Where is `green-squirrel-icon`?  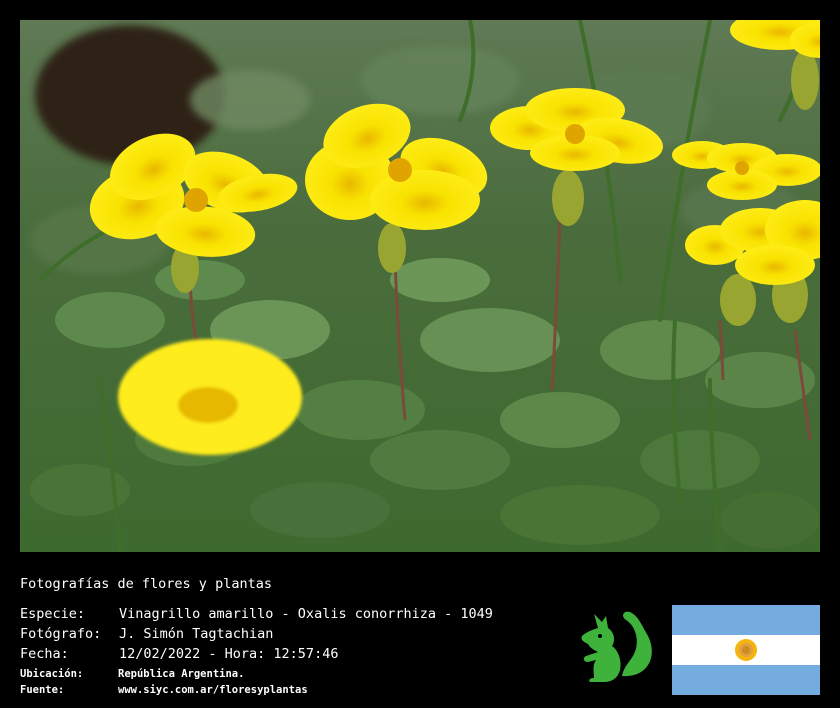
green-squirrel-icon is located at coordinates (618, 646).